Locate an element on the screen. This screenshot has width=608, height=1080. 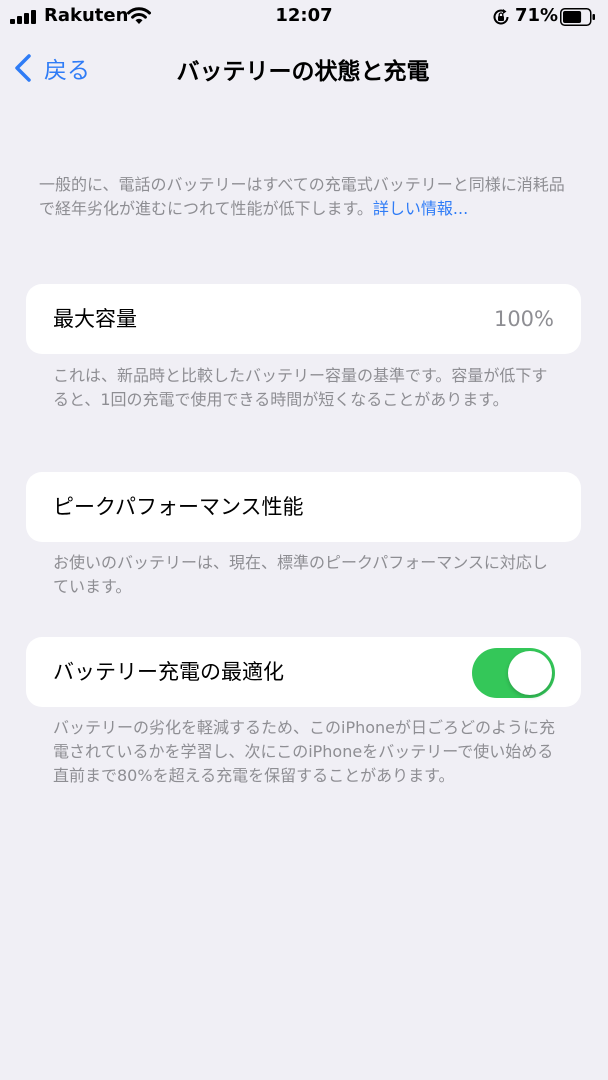
max-capacity-value: 100% is located at coordinates (523, 319).